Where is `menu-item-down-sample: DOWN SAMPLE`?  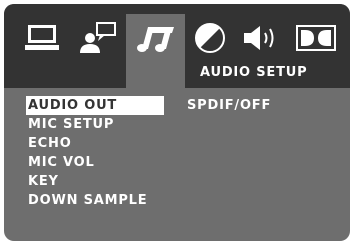 menu-item-down-sample: DOWN SAMPLE is located at coordinates (101, 200).